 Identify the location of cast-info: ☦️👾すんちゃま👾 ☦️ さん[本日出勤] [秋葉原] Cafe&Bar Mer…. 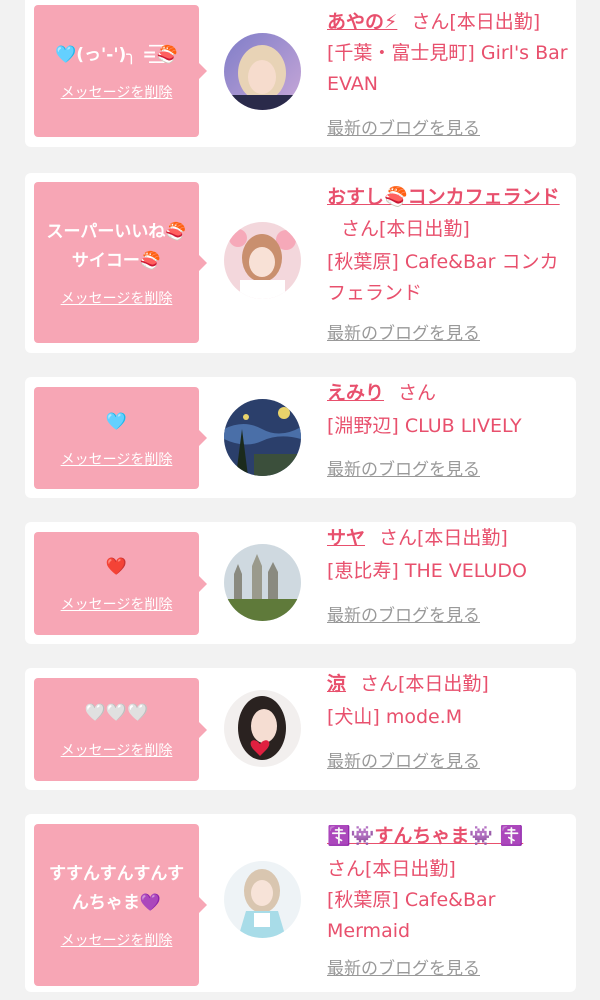
(447, 883).